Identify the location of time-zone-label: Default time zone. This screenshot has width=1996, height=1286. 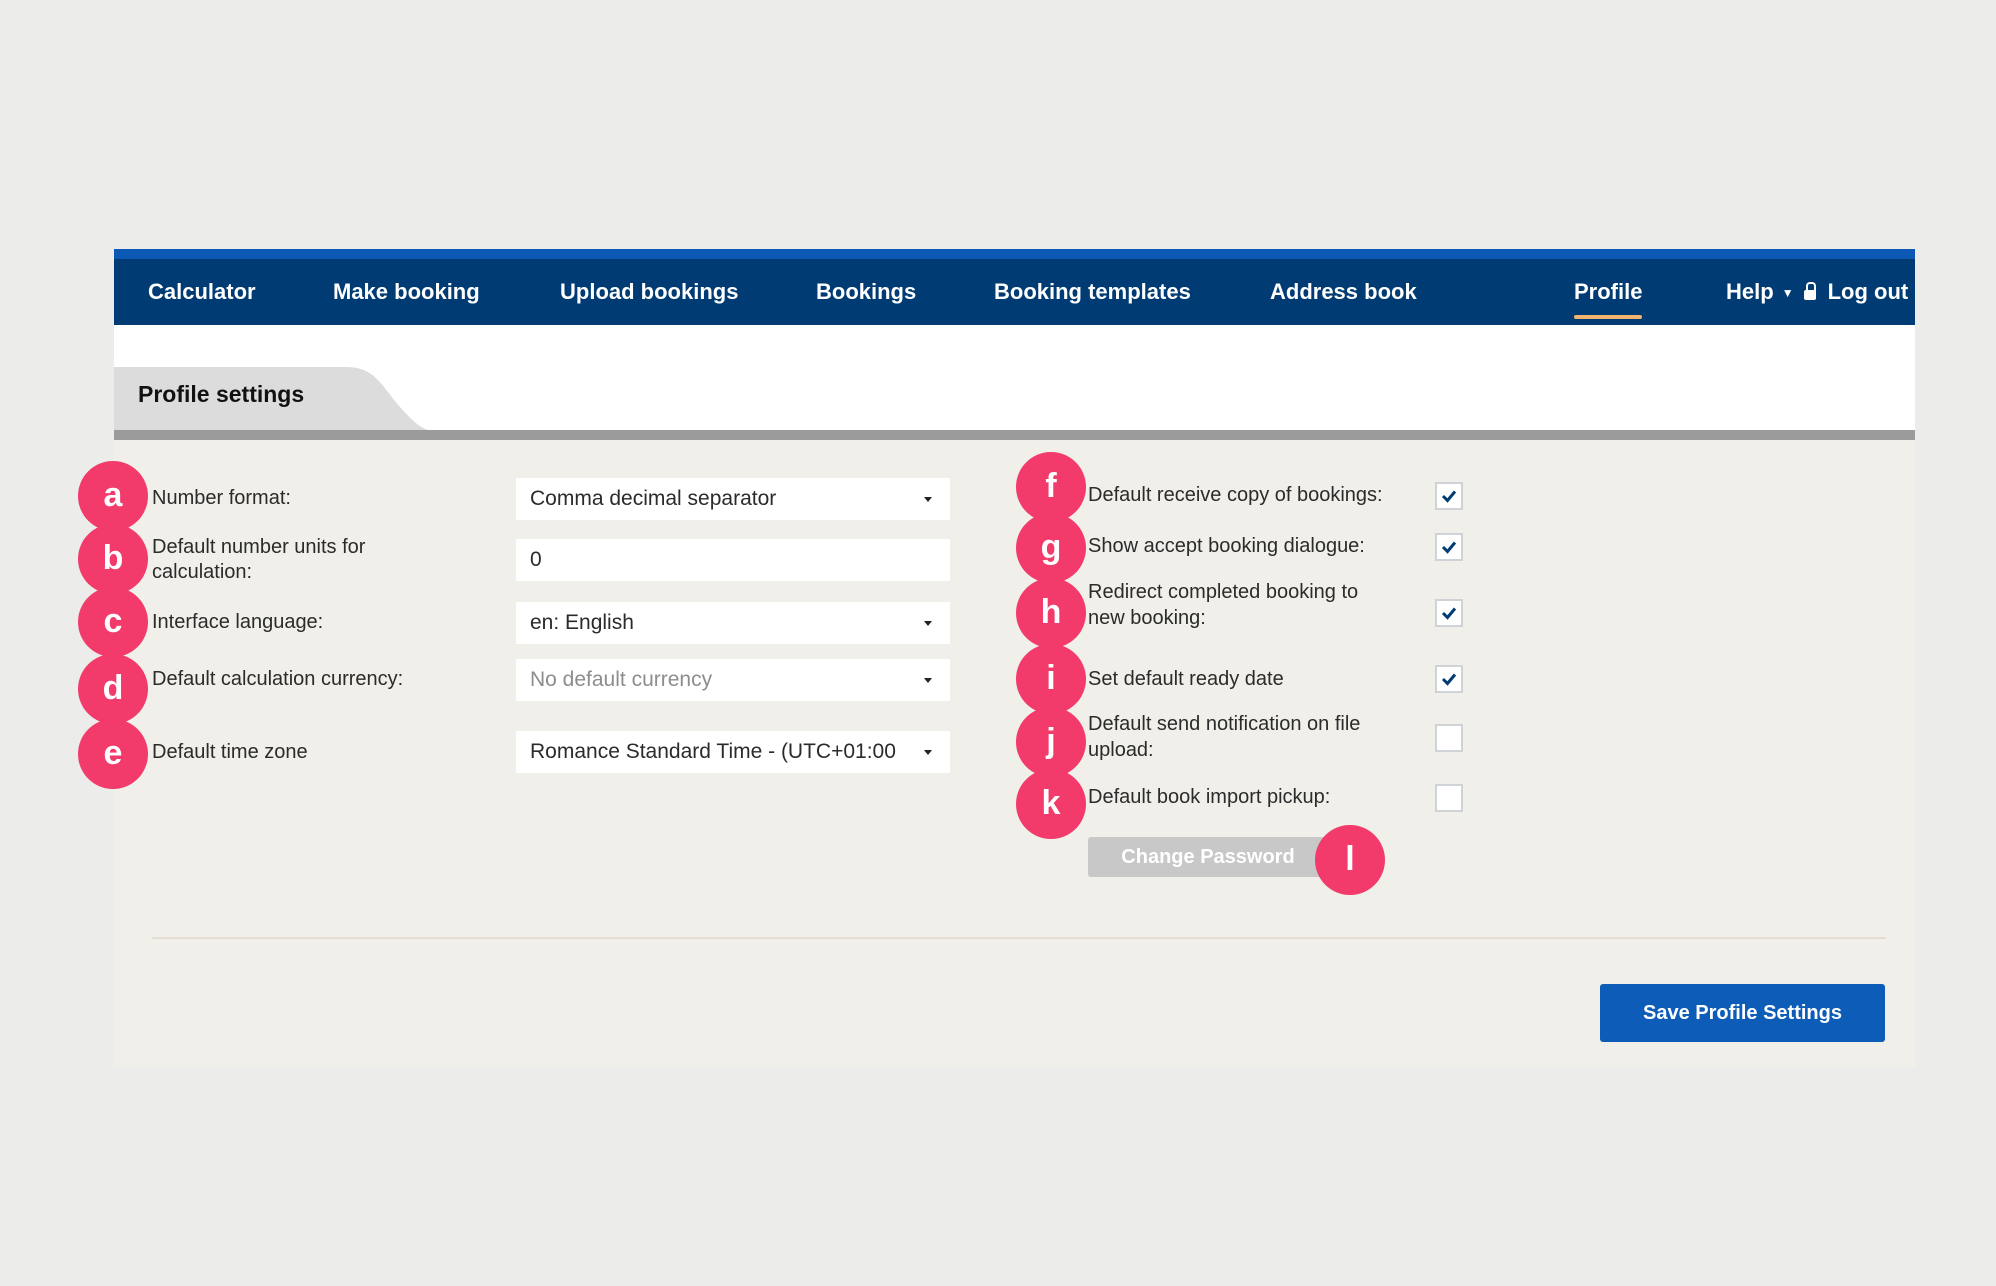
(230, 752).